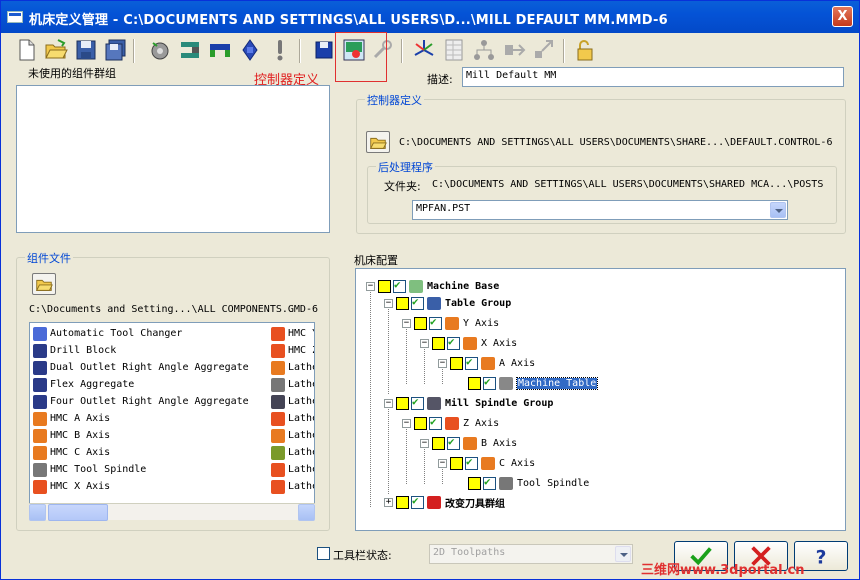 Image resolution: width=860 pixels, height=580 pixels. Describe the element at coordinates (250, 50) in the screenshot. I see `spindle-icon` at that location.